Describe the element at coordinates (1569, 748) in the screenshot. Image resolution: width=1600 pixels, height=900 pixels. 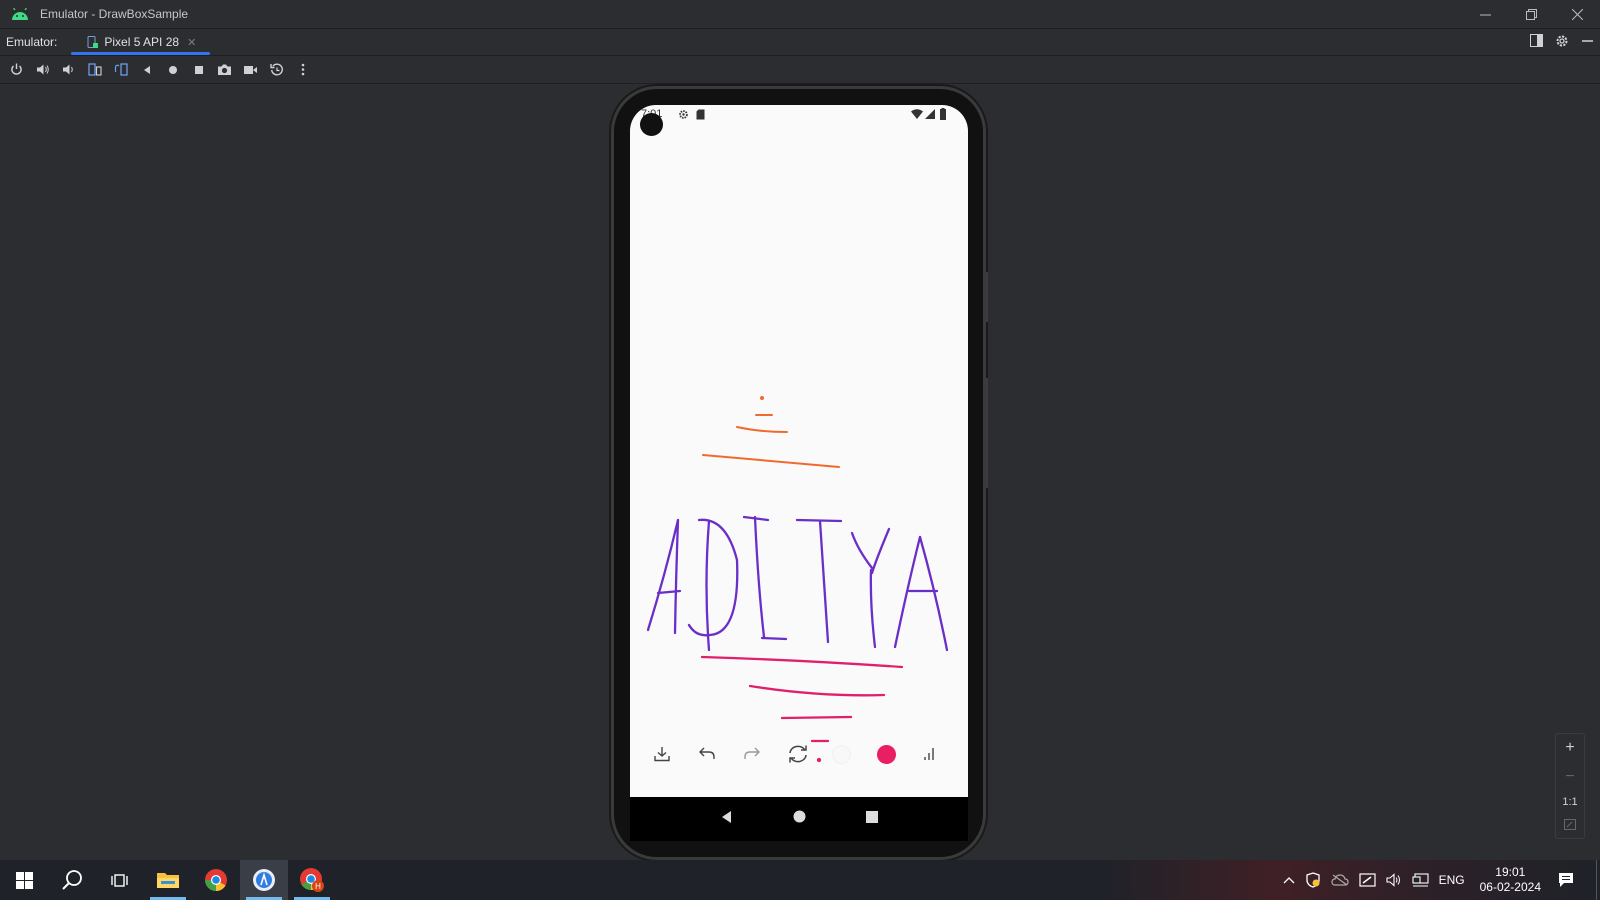
I see `zoom-in-icon: +` at that location.